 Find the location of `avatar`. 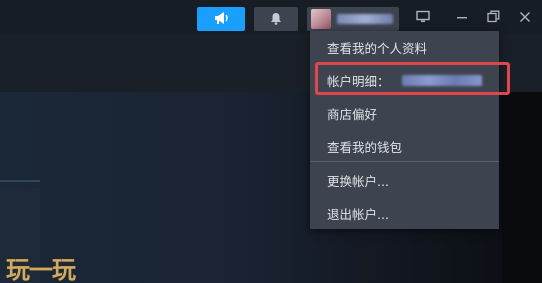

avatar is located at coordinates (321, 19).